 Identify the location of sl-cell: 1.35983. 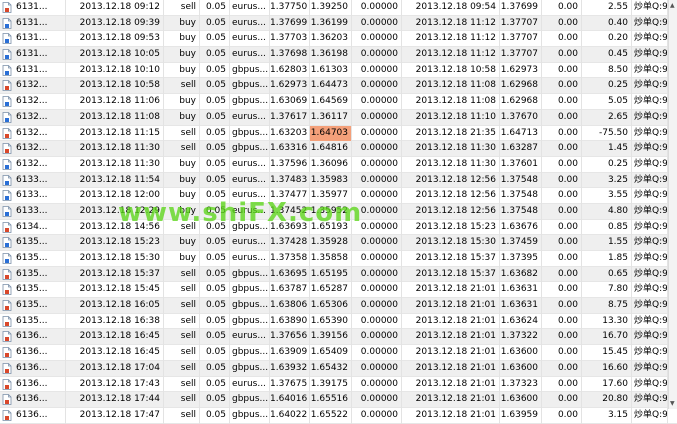
(331, 180).